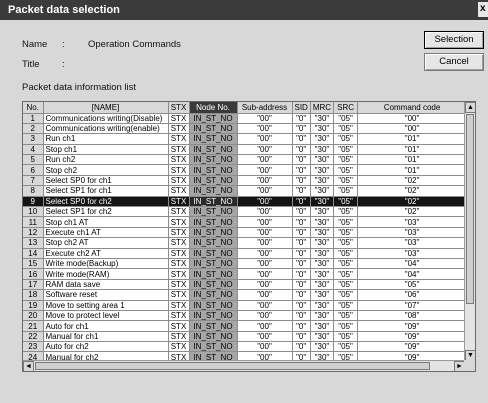  Describe the element at coordinates (106, 305) in the screenshot. I see `row-name: Move to setting area 1` at that location.